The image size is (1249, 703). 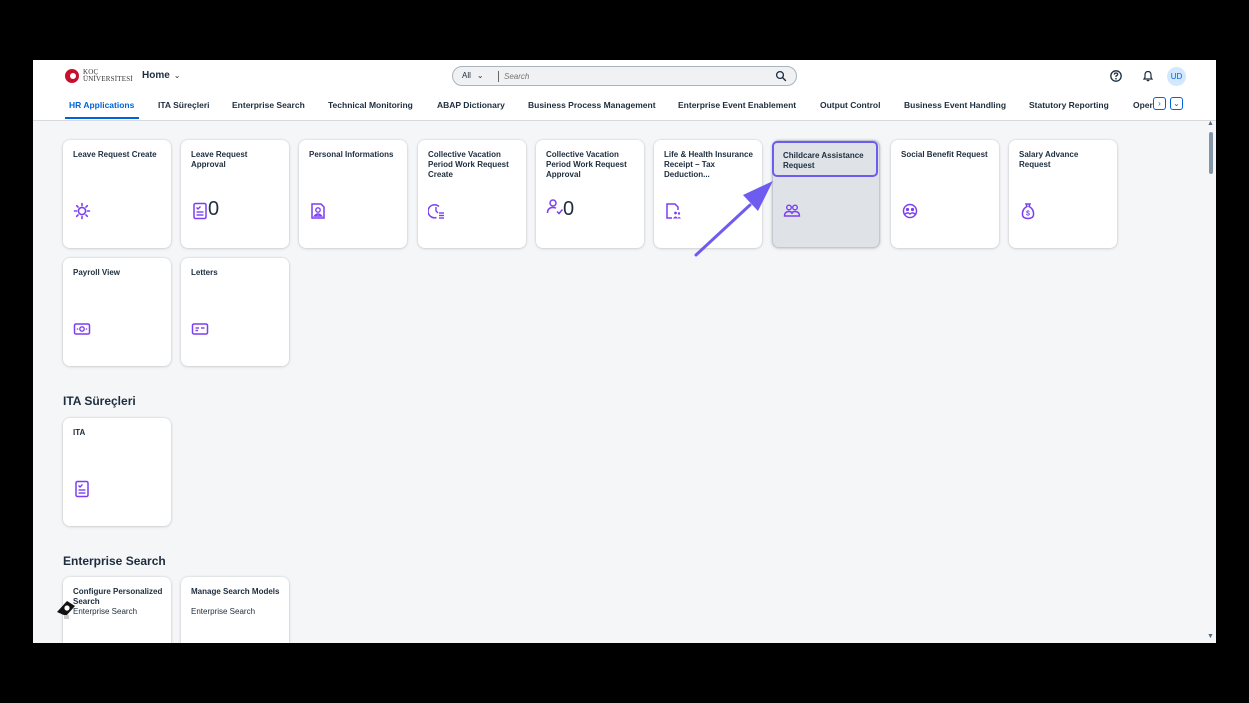 What do you see at coordinates (1211, 153) in the screenshot?
I see `scrollbar-thumb` at bounding box center [1211, 153].